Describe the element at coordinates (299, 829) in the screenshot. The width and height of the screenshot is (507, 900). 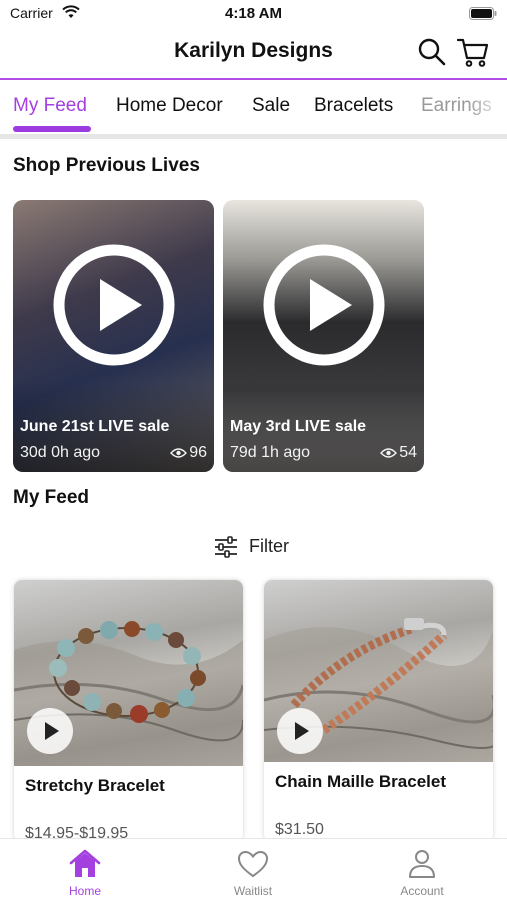
I see `product-price: $31.50` at that location.